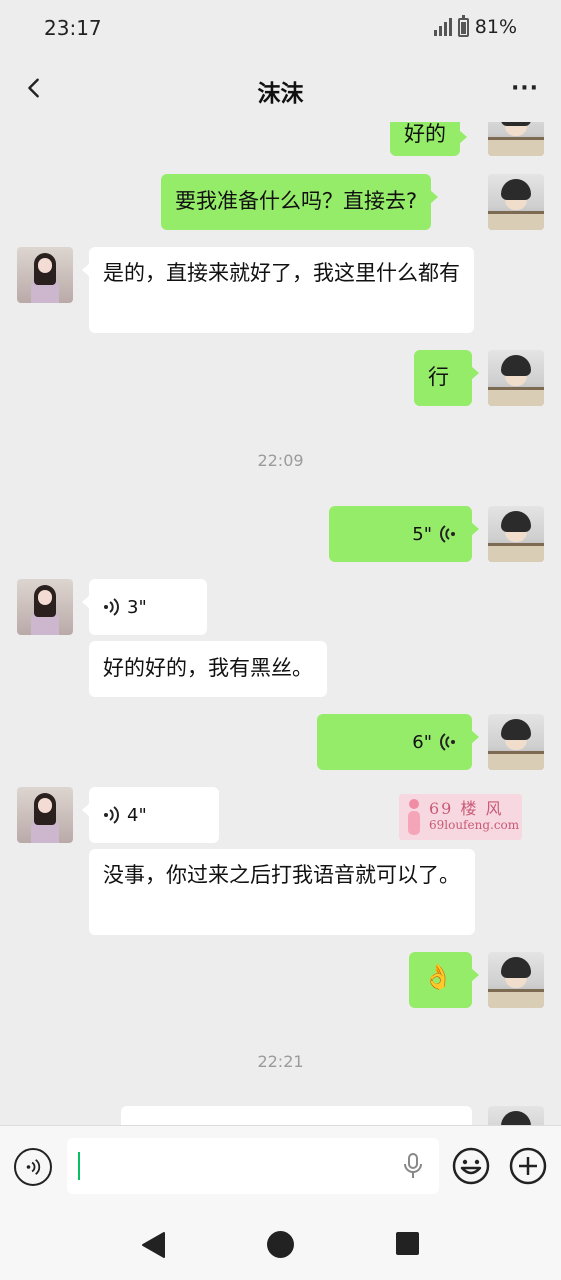  What do you see at coordinates (150, 815) in the screenshot?
I see `voice-message-bubble: 4"` at bounding box center [150, 815].